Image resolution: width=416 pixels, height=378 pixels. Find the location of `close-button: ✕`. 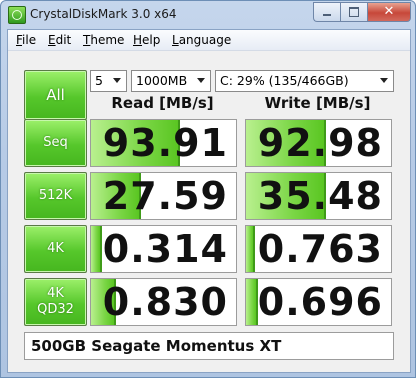

close-button: ✕ is located at coordinates (389, 12).